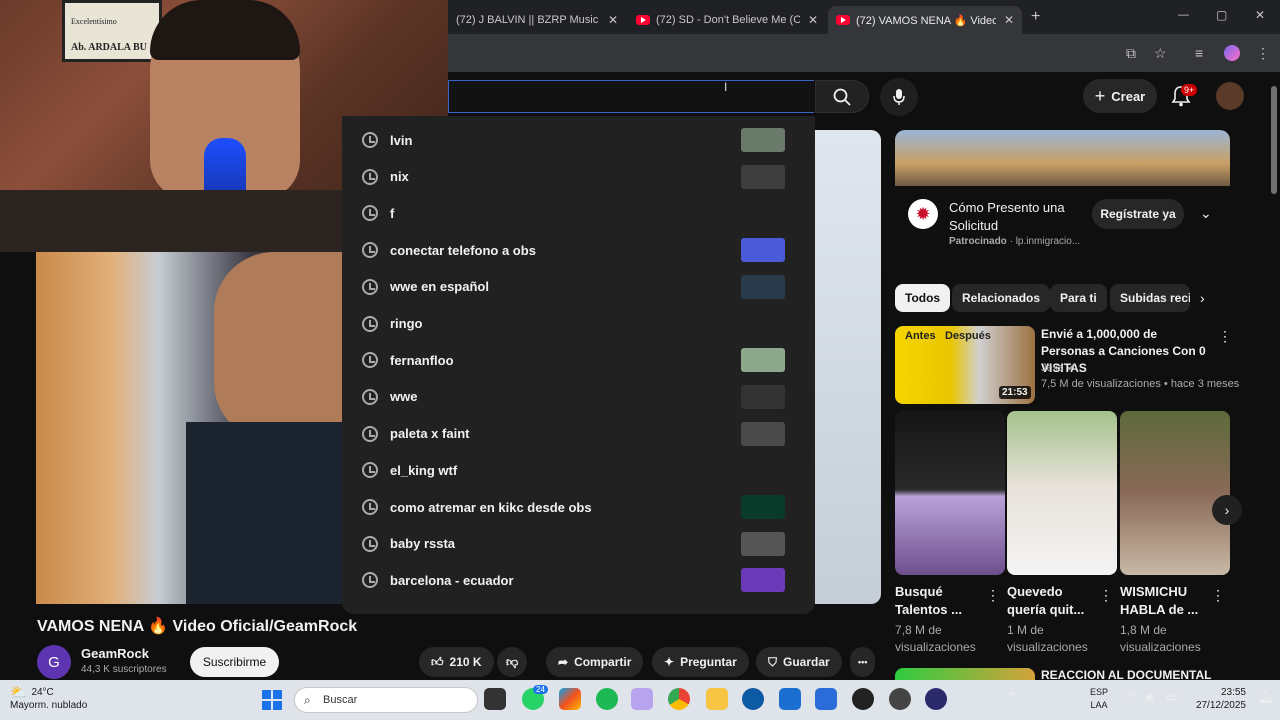 This screenshot has height=720, width=1280. Describe the element at coordinates (578, 507) in the screenshot. I see `search-suggestion: como atremar en kikc desde obs` at that location.